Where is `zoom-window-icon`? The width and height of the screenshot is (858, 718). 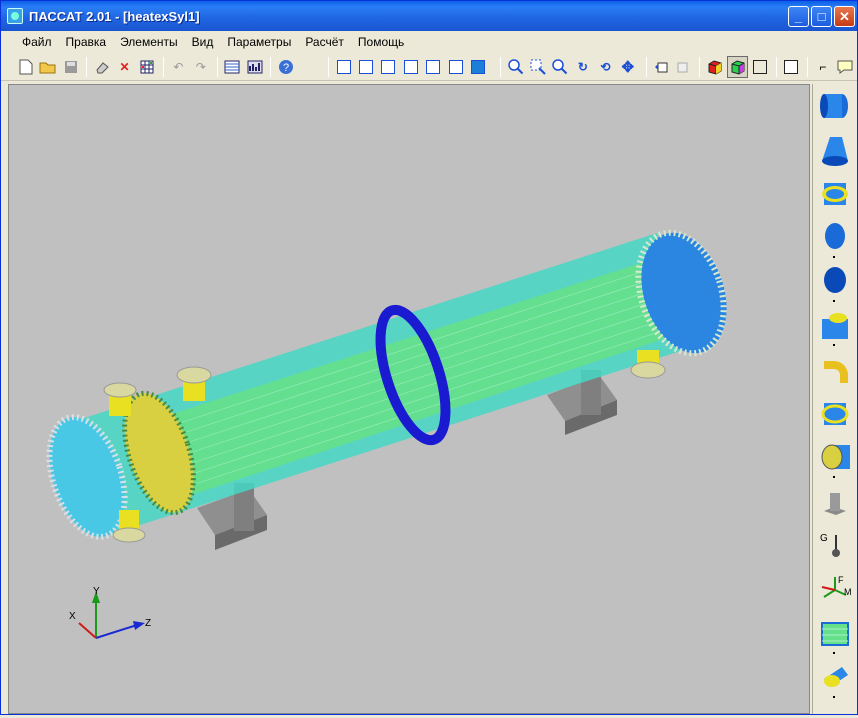
zoom-window-icon is located at coordinates (537, 67).